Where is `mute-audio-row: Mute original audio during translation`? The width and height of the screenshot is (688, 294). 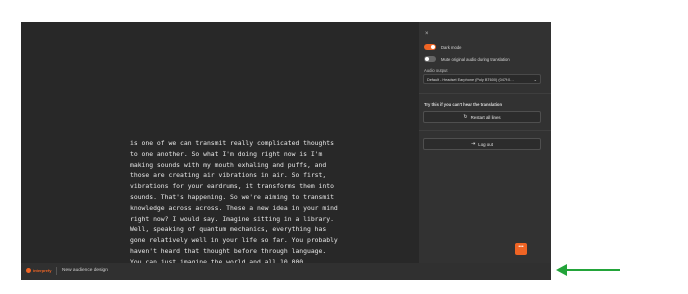 mute-audio-row: Mute original audio during translation is located at coordinates (467, 59).